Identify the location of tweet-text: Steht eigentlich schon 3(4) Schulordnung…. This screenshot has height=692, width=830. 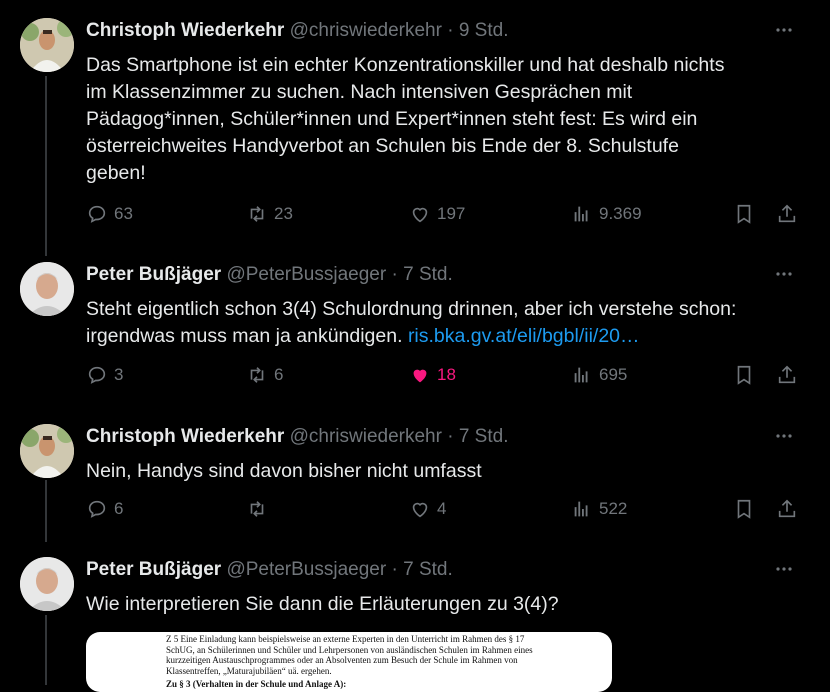
(411, 322).